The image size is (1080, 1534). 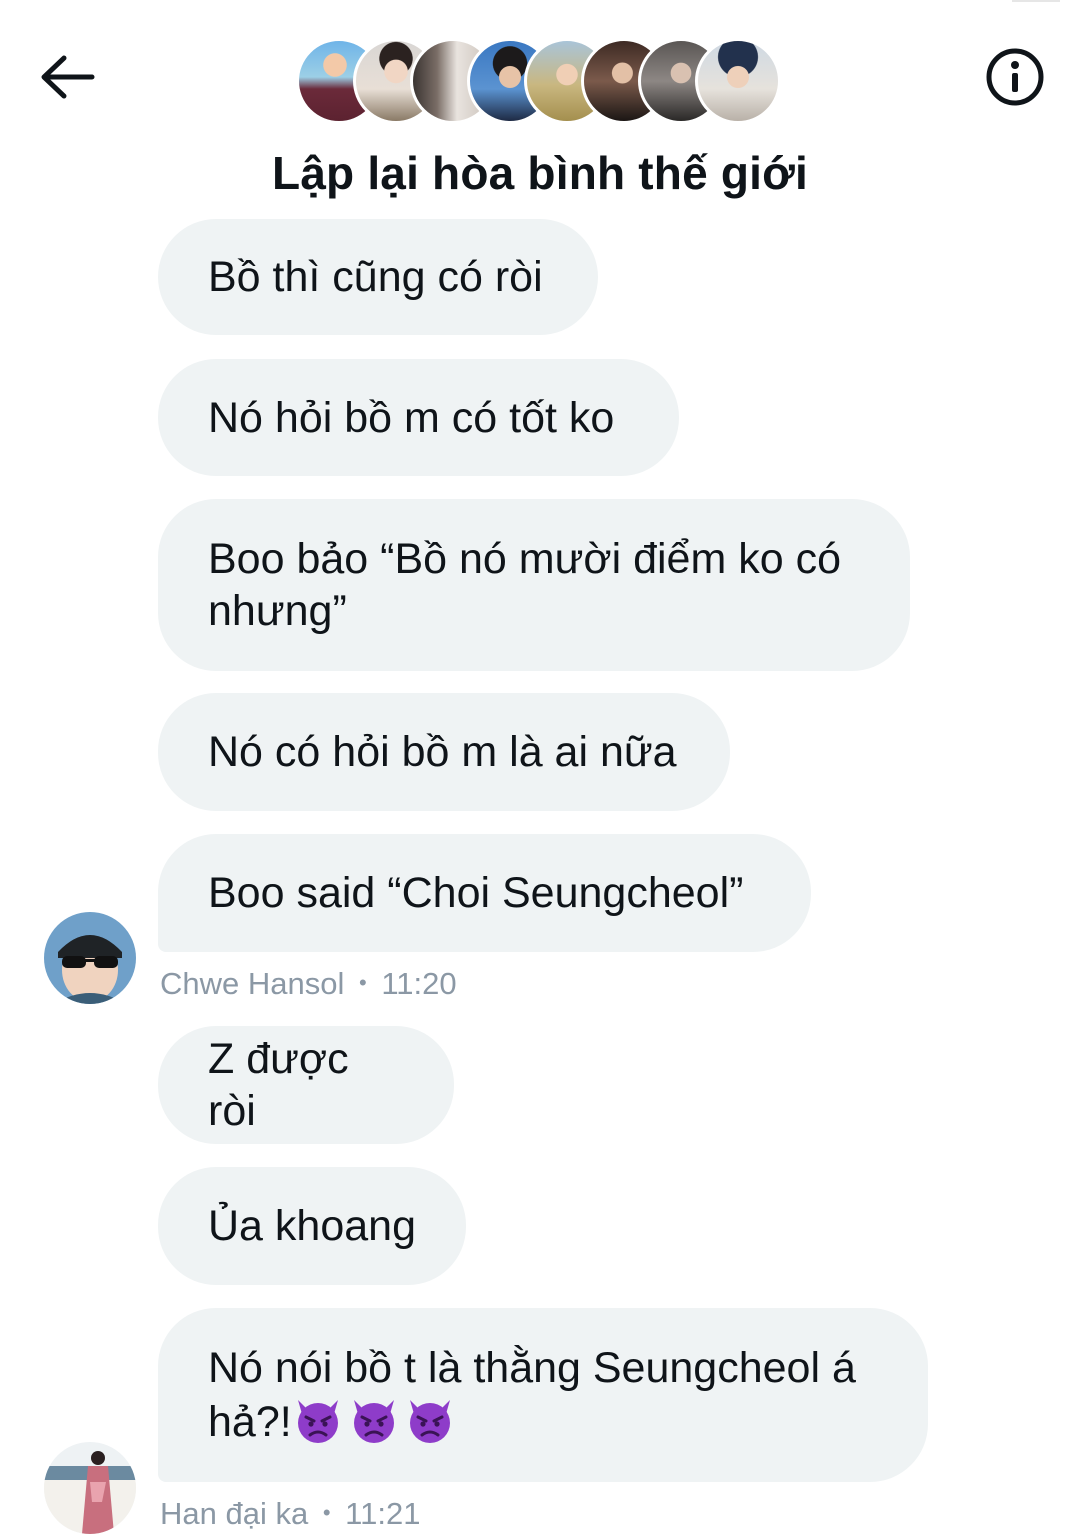 I want to click on message-text: Nó có hỏi bồ m là ai nữa, so click(x=442, y=752).